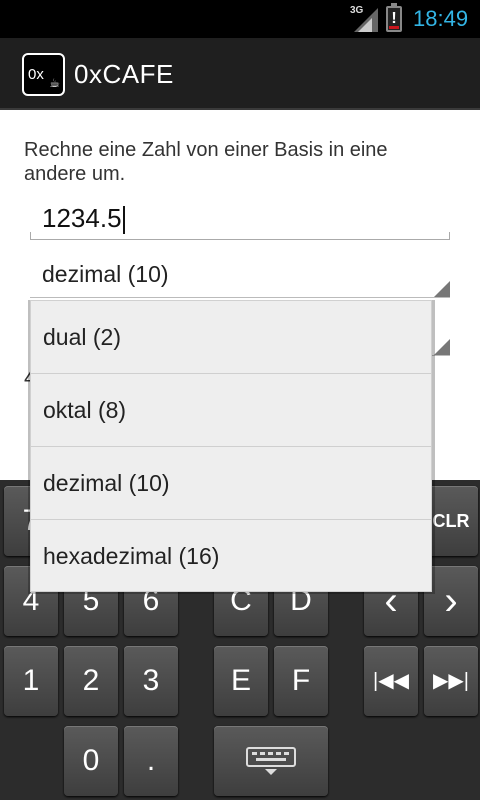 The width and height of the screenshot is (480, 800). Describe the element at coordinates (451, 681) in the screenshot. I see `cursor-end-button: ▶▶|` at that location.